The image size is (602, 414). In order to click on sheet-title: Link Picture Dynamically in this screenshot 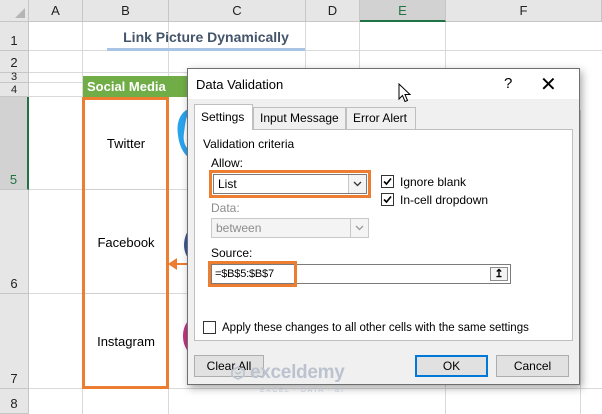, I will do `click(206, 37)`.